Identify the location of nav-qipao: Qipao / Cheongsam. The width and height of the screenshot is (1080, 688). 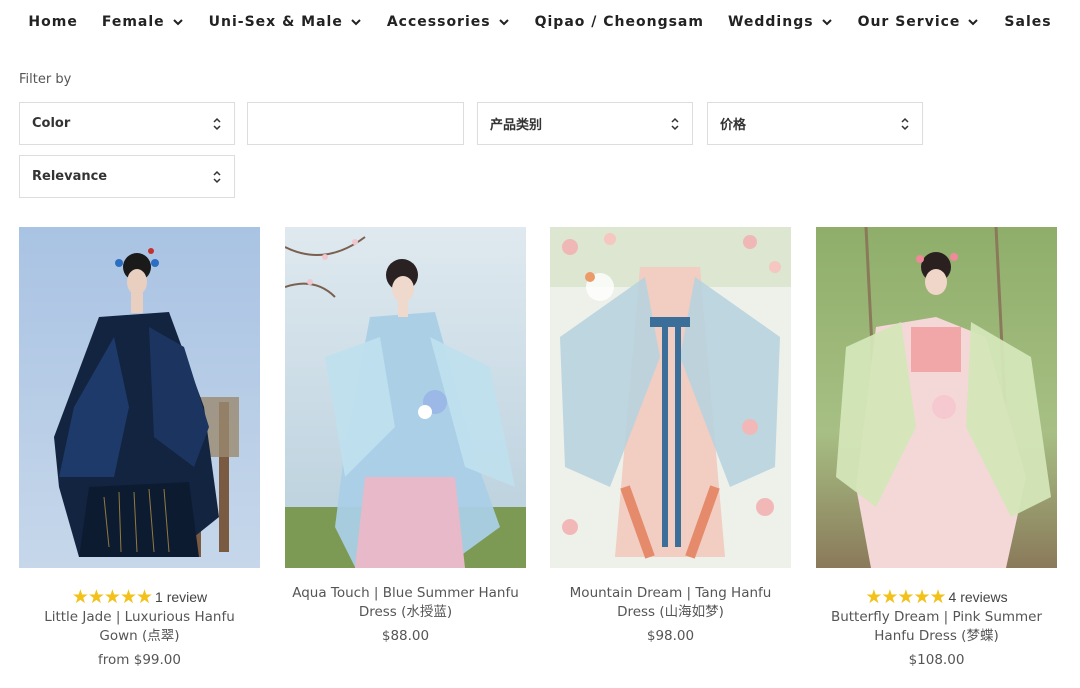
(619, 22).